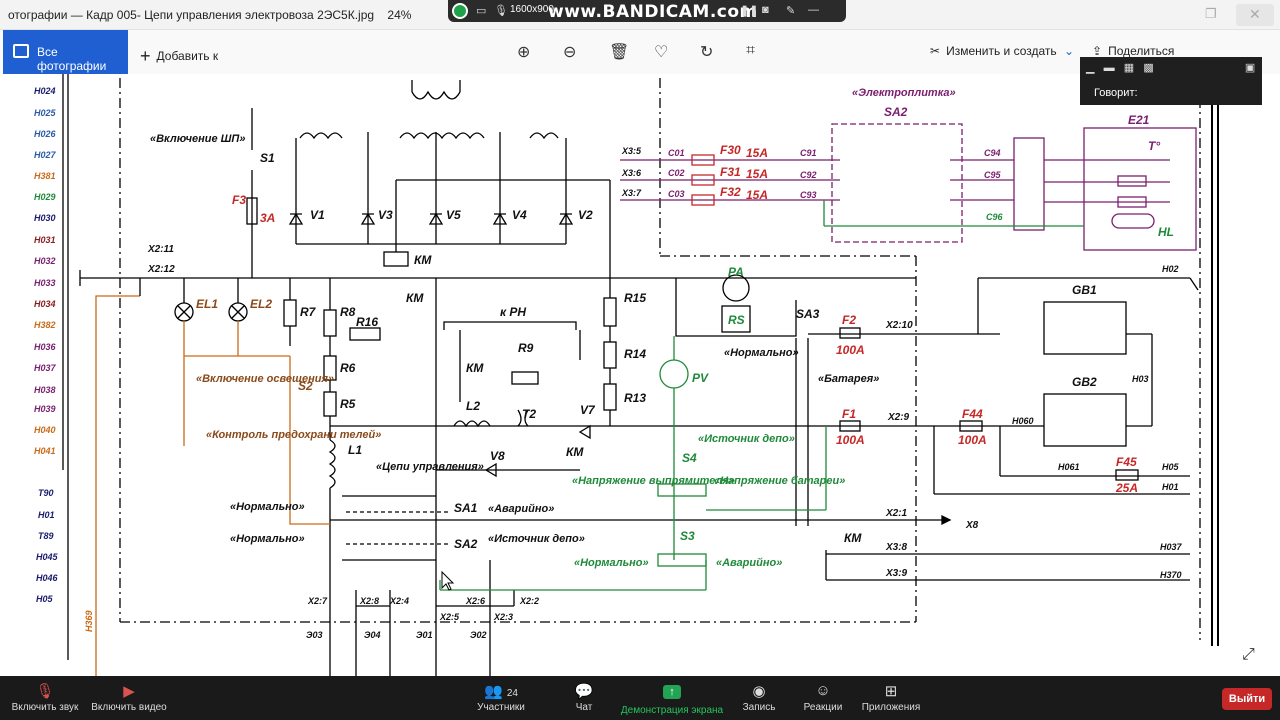 The width and height of the screenshot is (1280, 720). Describe the element at coordinates (423, 260) in the screenshot. I see `km-coil-label: КМ` at that location.